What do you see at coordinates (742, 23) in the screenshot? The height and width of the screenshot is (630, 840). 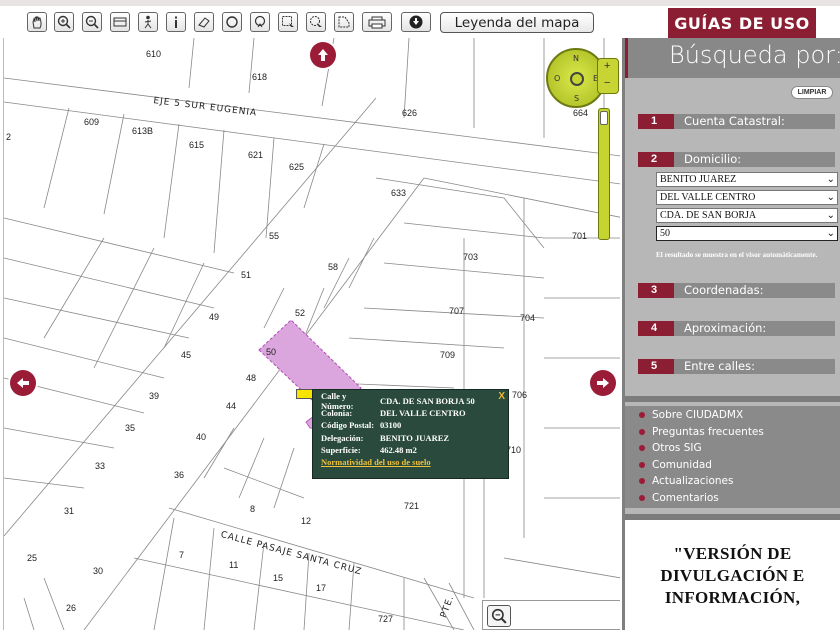 I see `guides-button: GUÍAS DE USO` at bounding box center [742, 23].